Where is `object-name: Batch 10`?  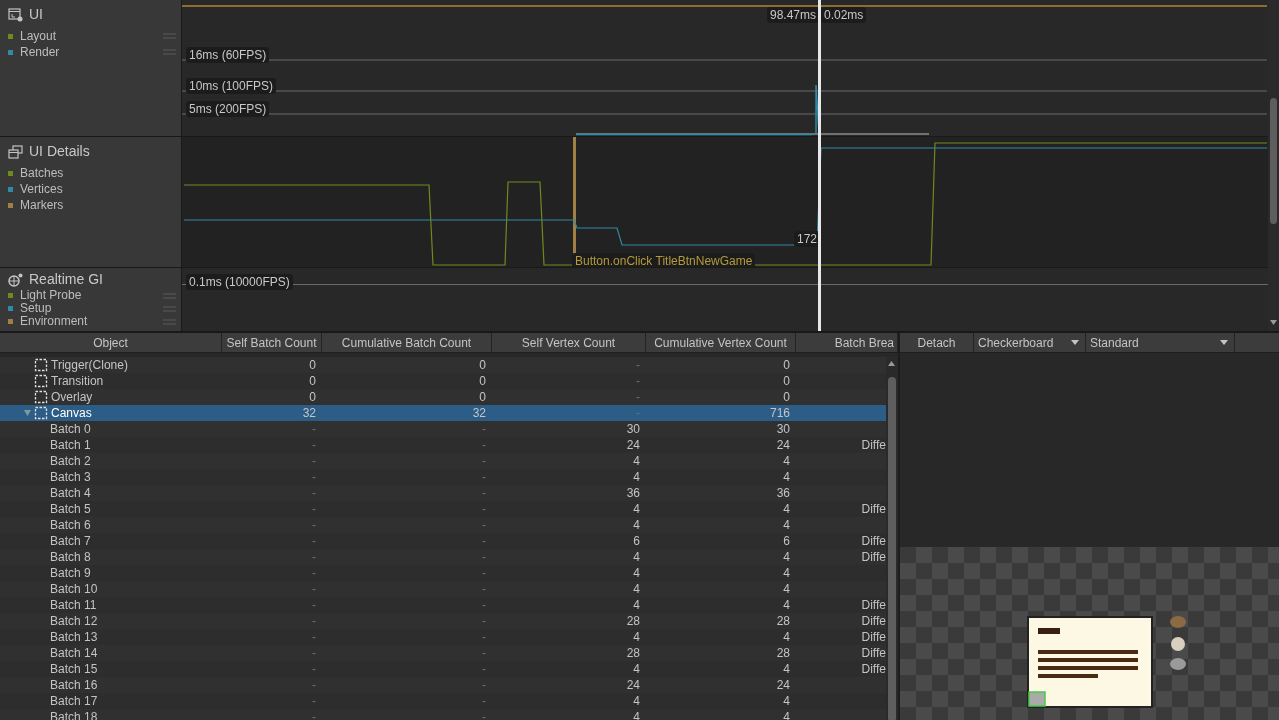
object-name: Batch 10 is located at coordinates (74, 589).